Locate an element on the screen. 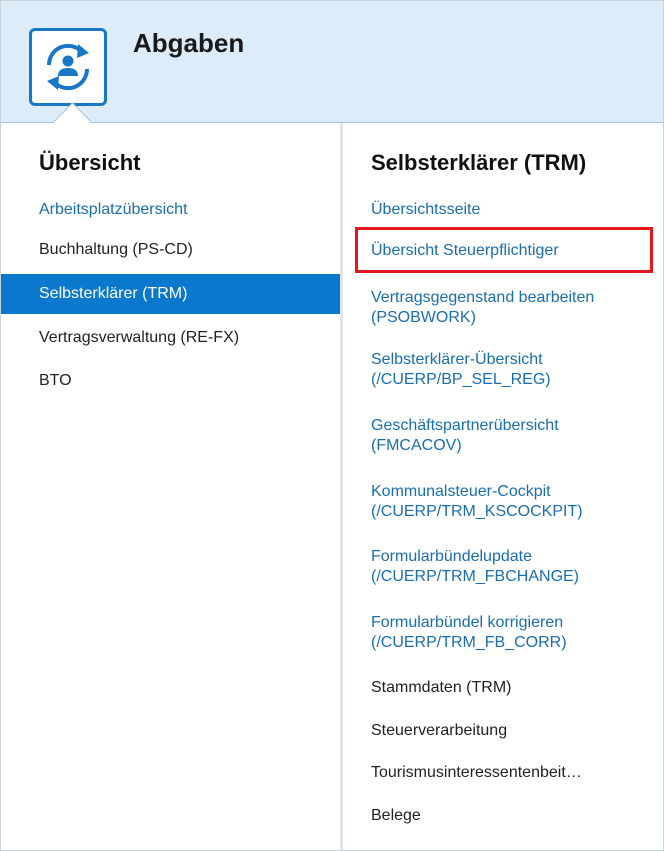 The height and width of the screenshot is (851, 664). link-label: Übersichtsseite is located at coordinates (426, 209).